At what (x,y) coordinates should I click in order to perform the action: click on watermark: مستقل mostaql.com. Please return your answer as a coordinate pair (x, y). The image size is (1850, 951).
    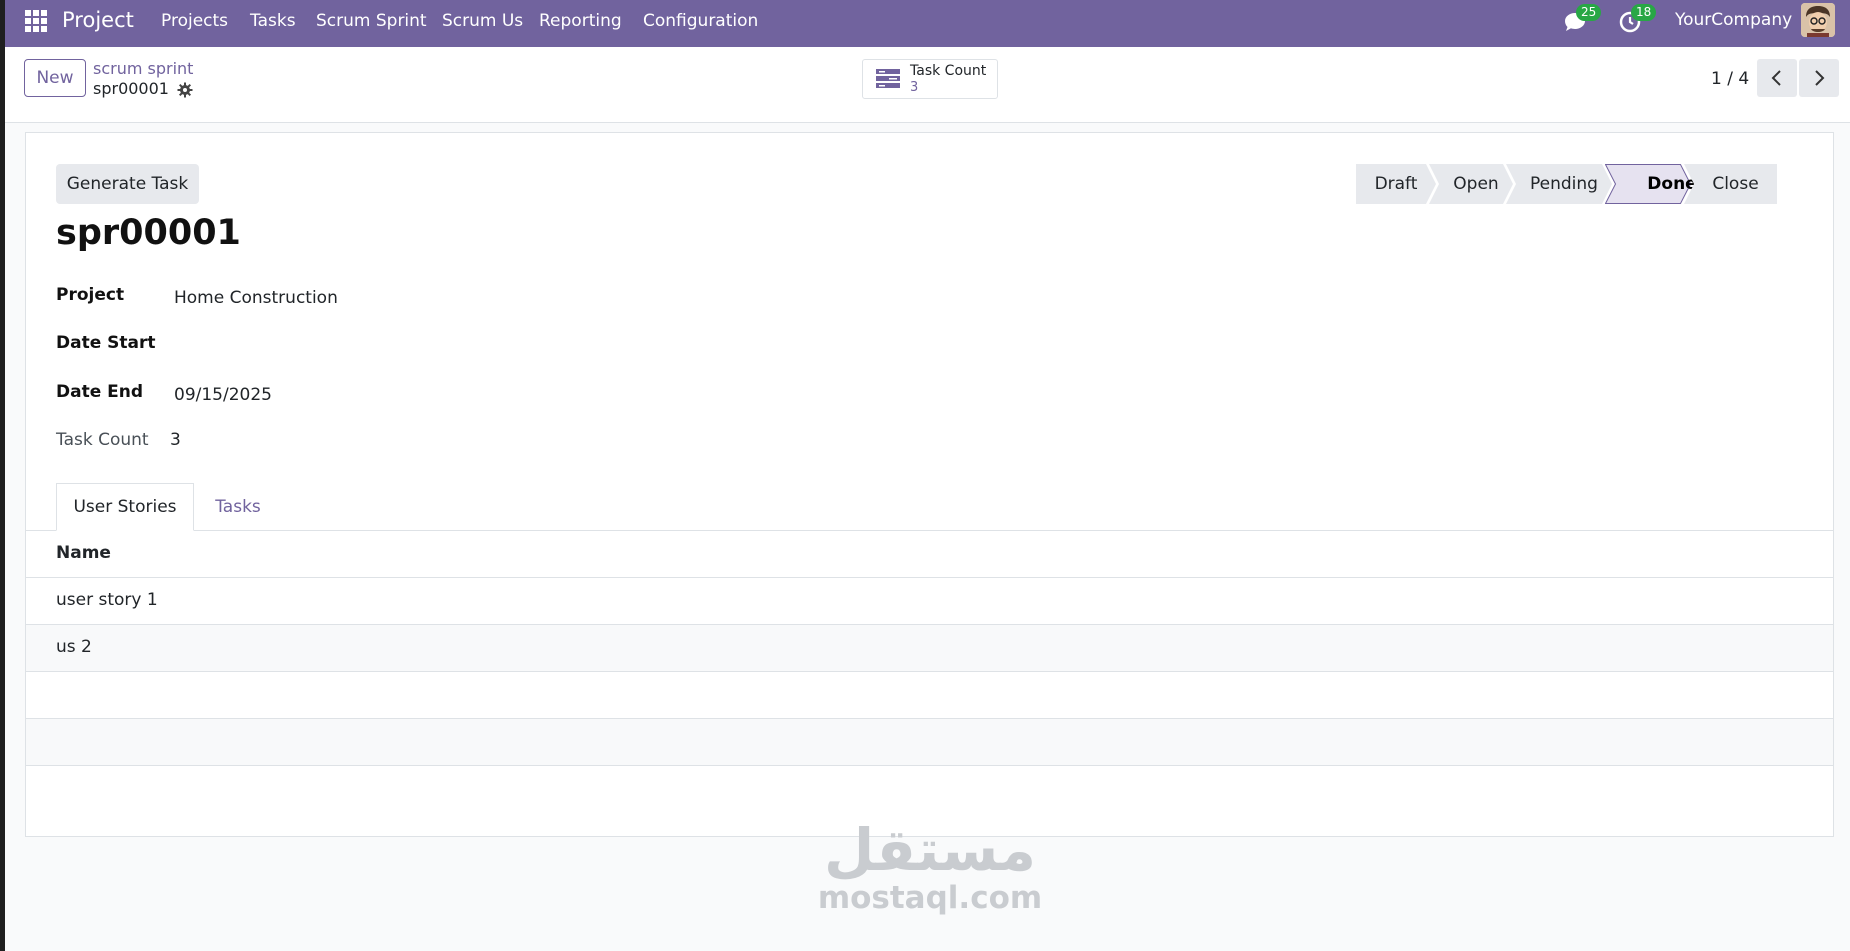
    Looking at the image, I should click on (930, 868).